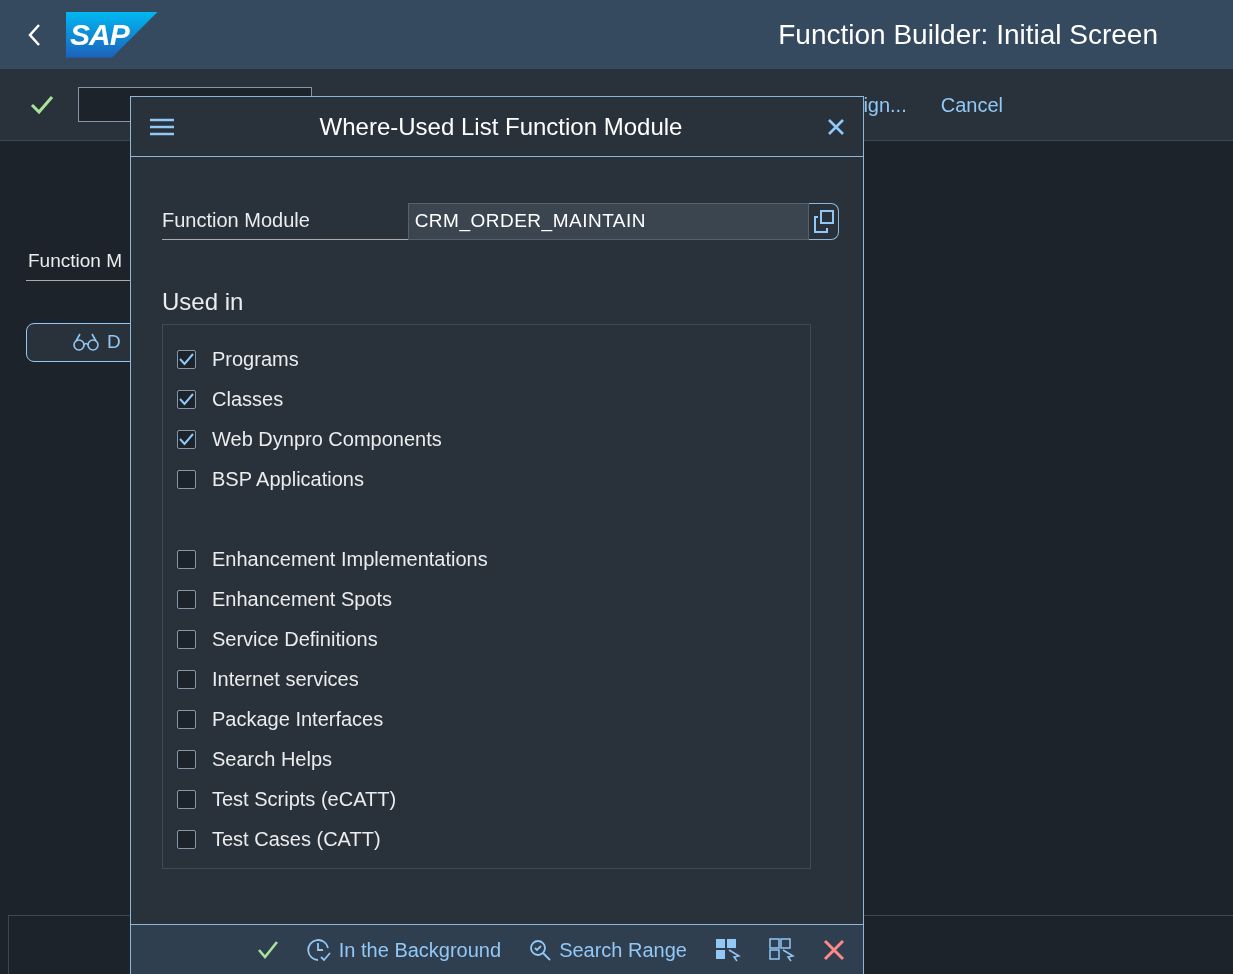 This screenshot has height=974, width=1233. I want to click on background-button: In the Background, so click(404, 950).